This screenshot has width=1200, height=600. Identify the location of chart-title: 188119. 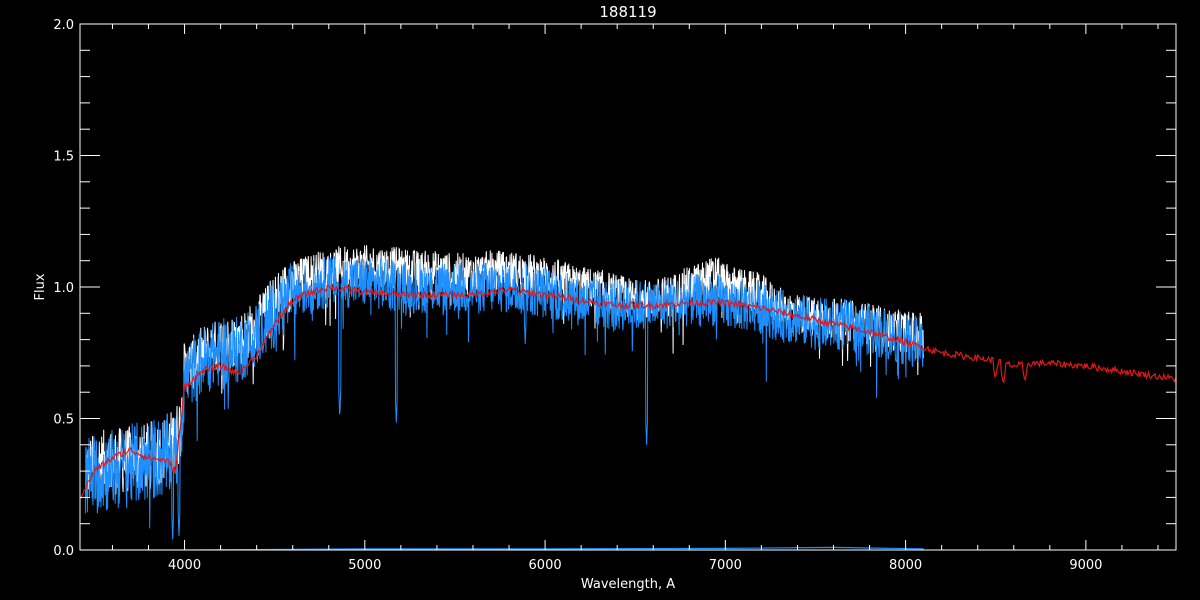
(627, 12).